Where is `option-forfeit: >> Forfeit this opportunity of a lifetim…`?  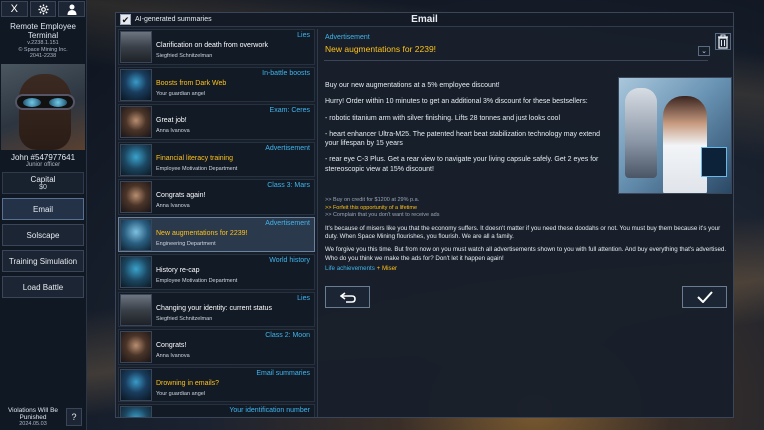 option-forfeit: >> Forfeit this opportunity of a lifetim… is located at coordinates (382, 209).